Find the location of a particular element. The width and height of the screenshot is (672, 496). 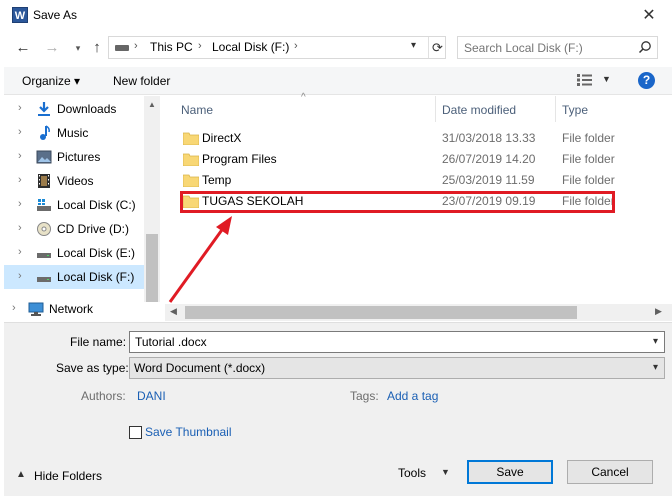

hide-folders-button: Hide Folders is located at coordinates (68, 476).